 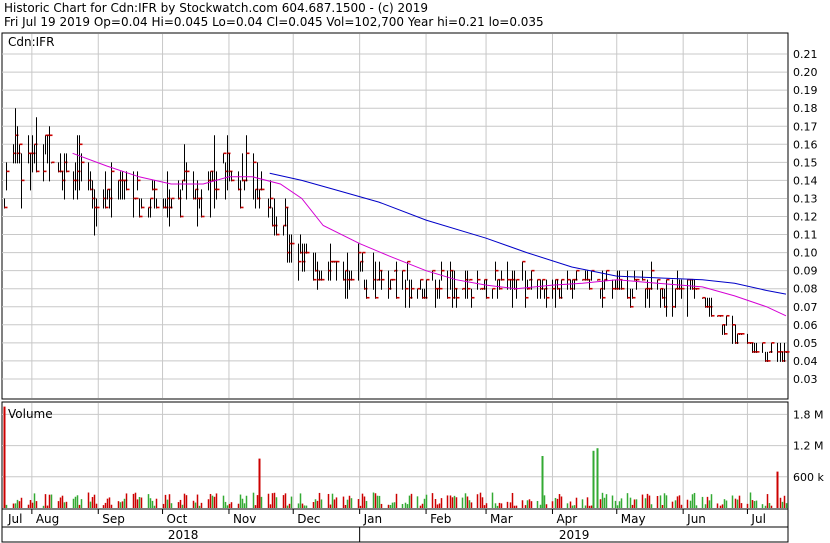 What do you see at coordinates (177, 519) in the screenshot?
I see `month-label: Oct` at bounding box center [177, 519].